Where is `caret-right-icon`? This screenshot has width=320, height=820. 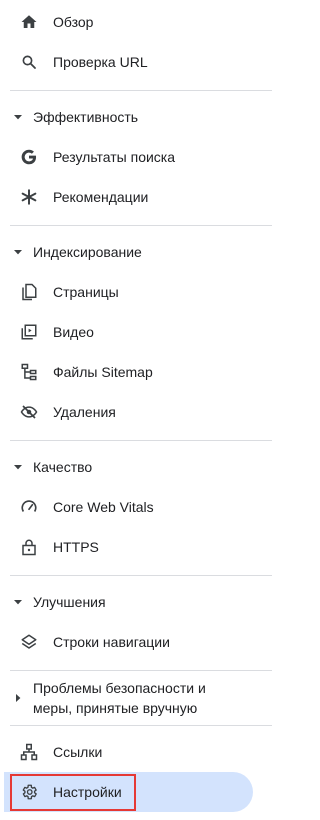
caret-right-icon is located at coordinates (18, 698).